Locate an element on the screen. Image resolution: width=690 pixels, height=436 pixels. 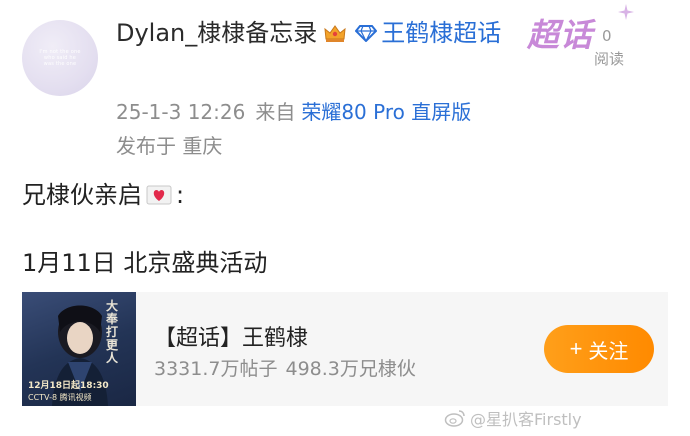
topic-link: 王鹤棣超话 is located at coordinates (441, 33).